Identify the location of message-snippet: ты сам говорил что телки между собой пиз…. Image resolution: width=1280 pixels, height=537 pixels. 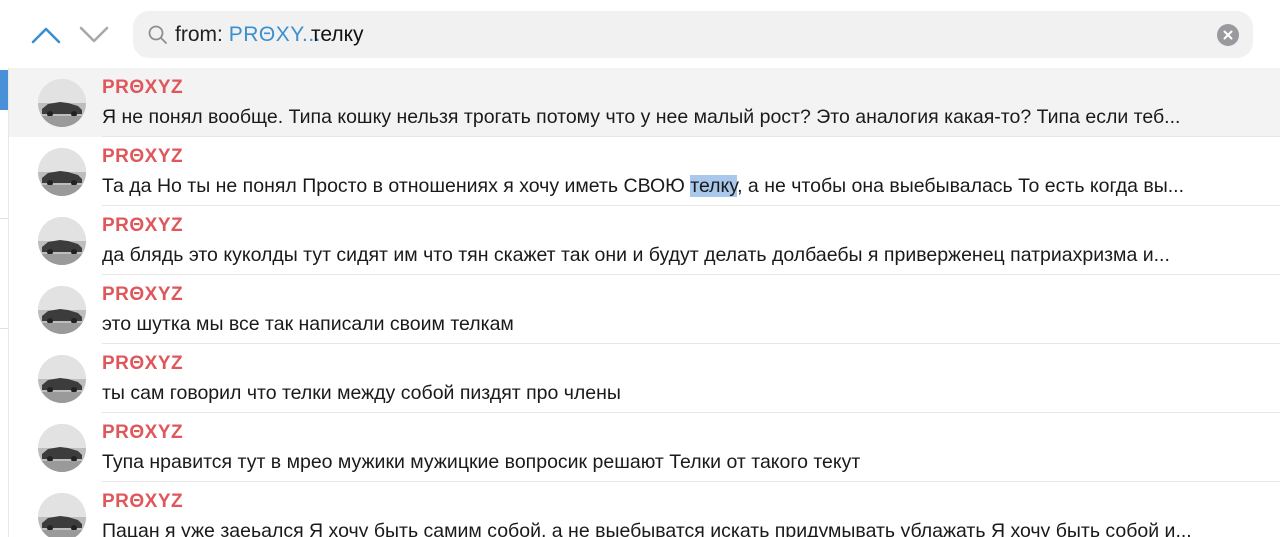
(688, 393).